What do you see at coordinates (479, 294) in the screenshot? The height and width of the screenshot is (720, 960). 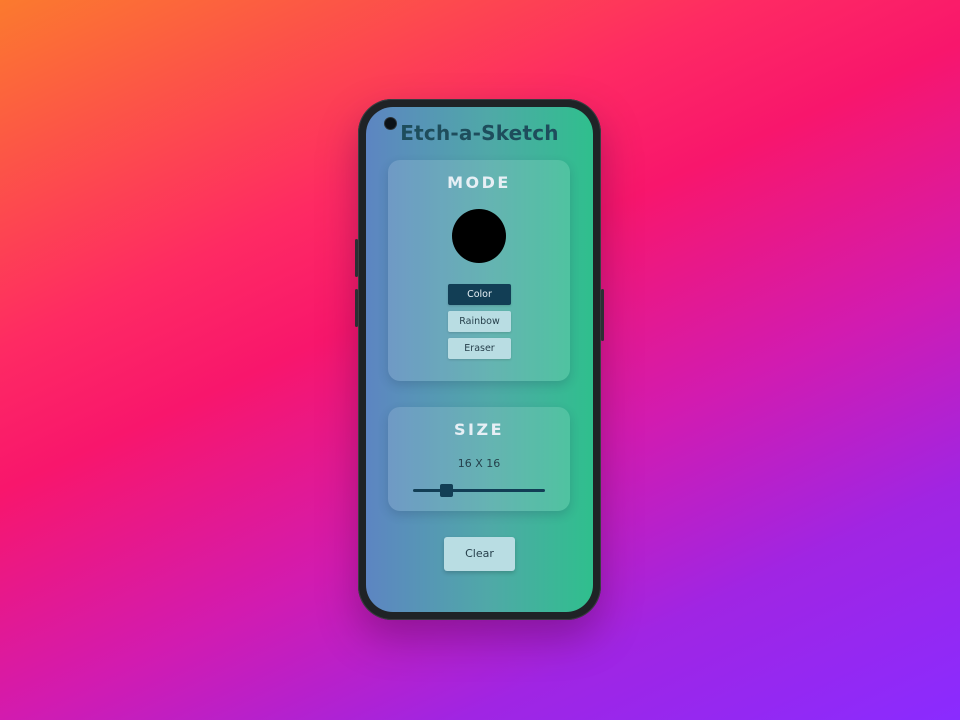 I see `color-mode-button: Color` at bounding box center [479, 294].